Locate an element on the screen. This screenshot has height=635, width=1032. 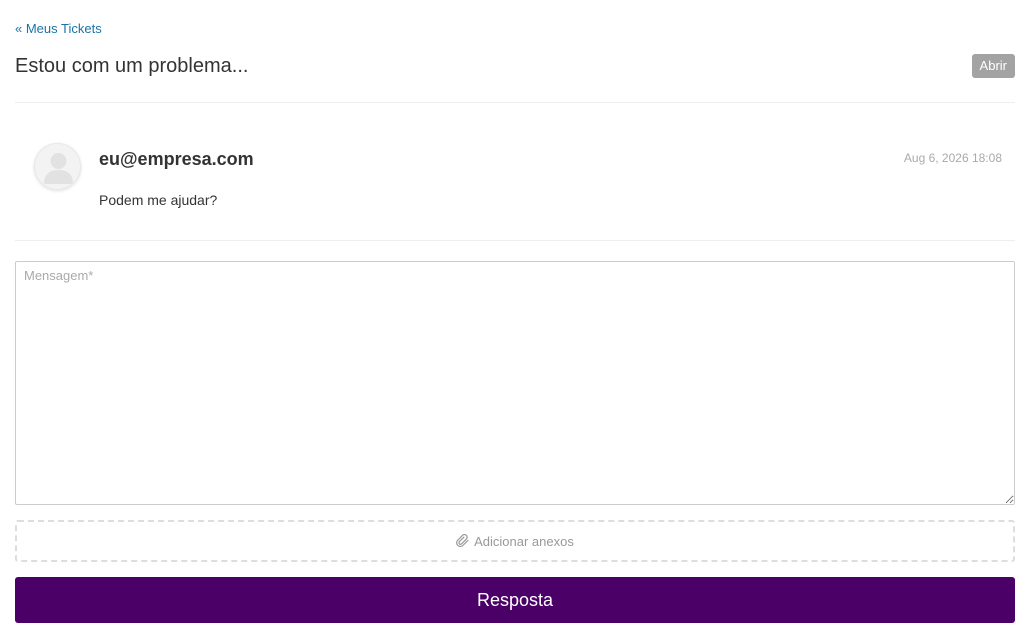
ticket-status-badge: Abrir is located at coordinates (993, 66).